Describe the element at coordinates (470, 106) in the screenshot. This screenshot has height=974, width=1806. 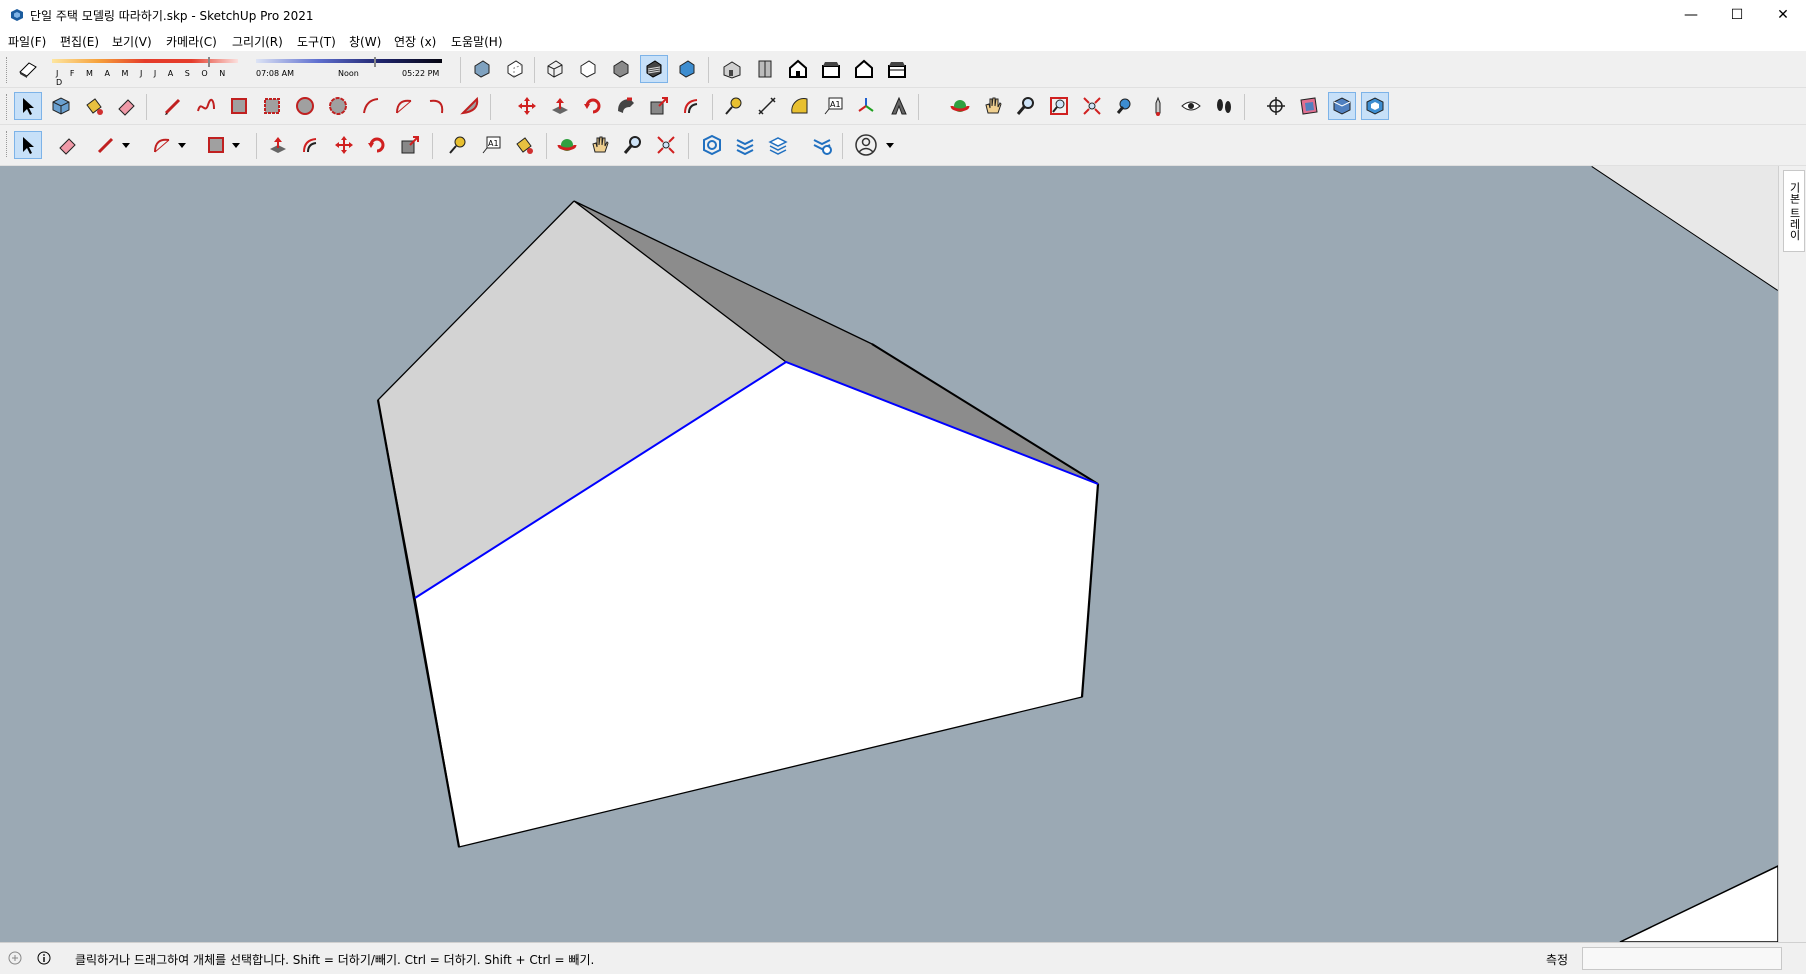
I see `pie-icon` at that location.